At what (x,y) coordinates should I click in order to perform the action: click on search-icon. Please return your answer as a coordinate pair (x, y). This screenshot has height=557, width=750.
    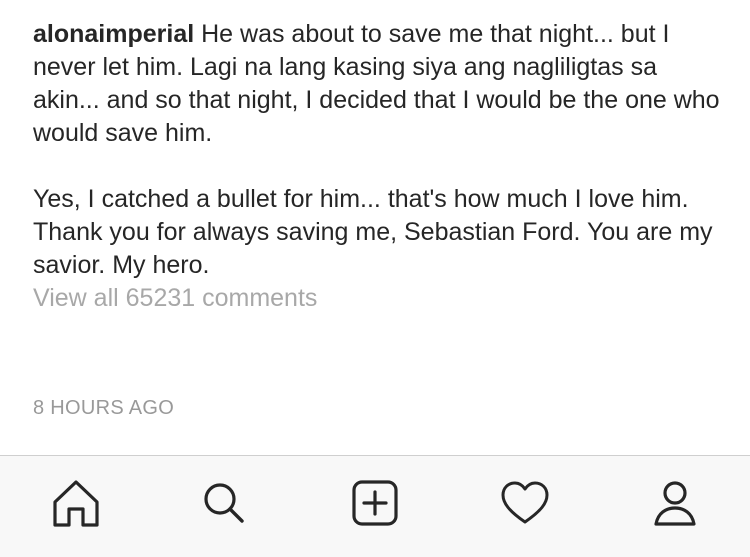
    Looking at the image, I should click on (224, 503).